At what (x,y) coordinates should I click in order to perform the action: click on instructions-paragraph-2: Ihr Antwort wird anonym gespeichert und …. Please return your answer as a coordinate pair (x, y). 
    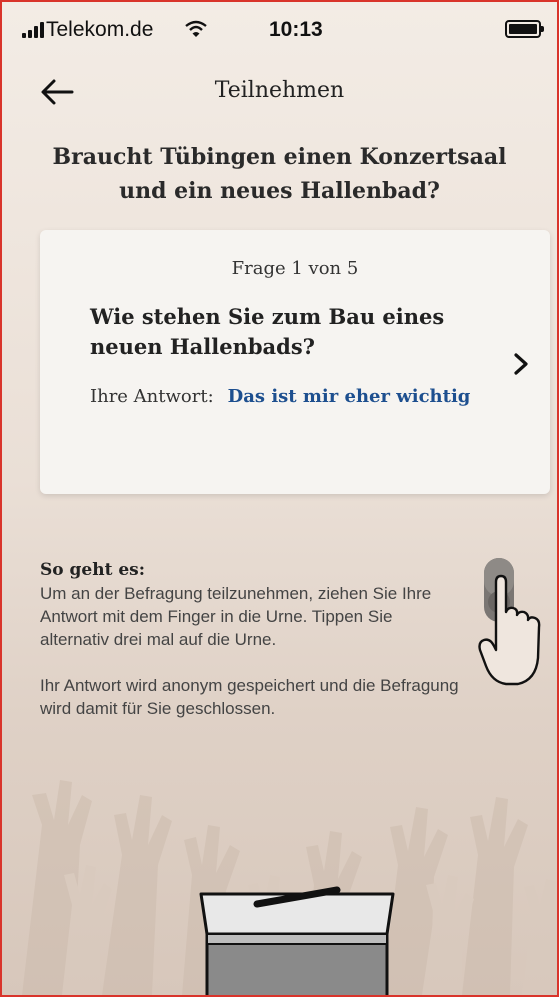
    Looking at the image, I should click on (249, 697).